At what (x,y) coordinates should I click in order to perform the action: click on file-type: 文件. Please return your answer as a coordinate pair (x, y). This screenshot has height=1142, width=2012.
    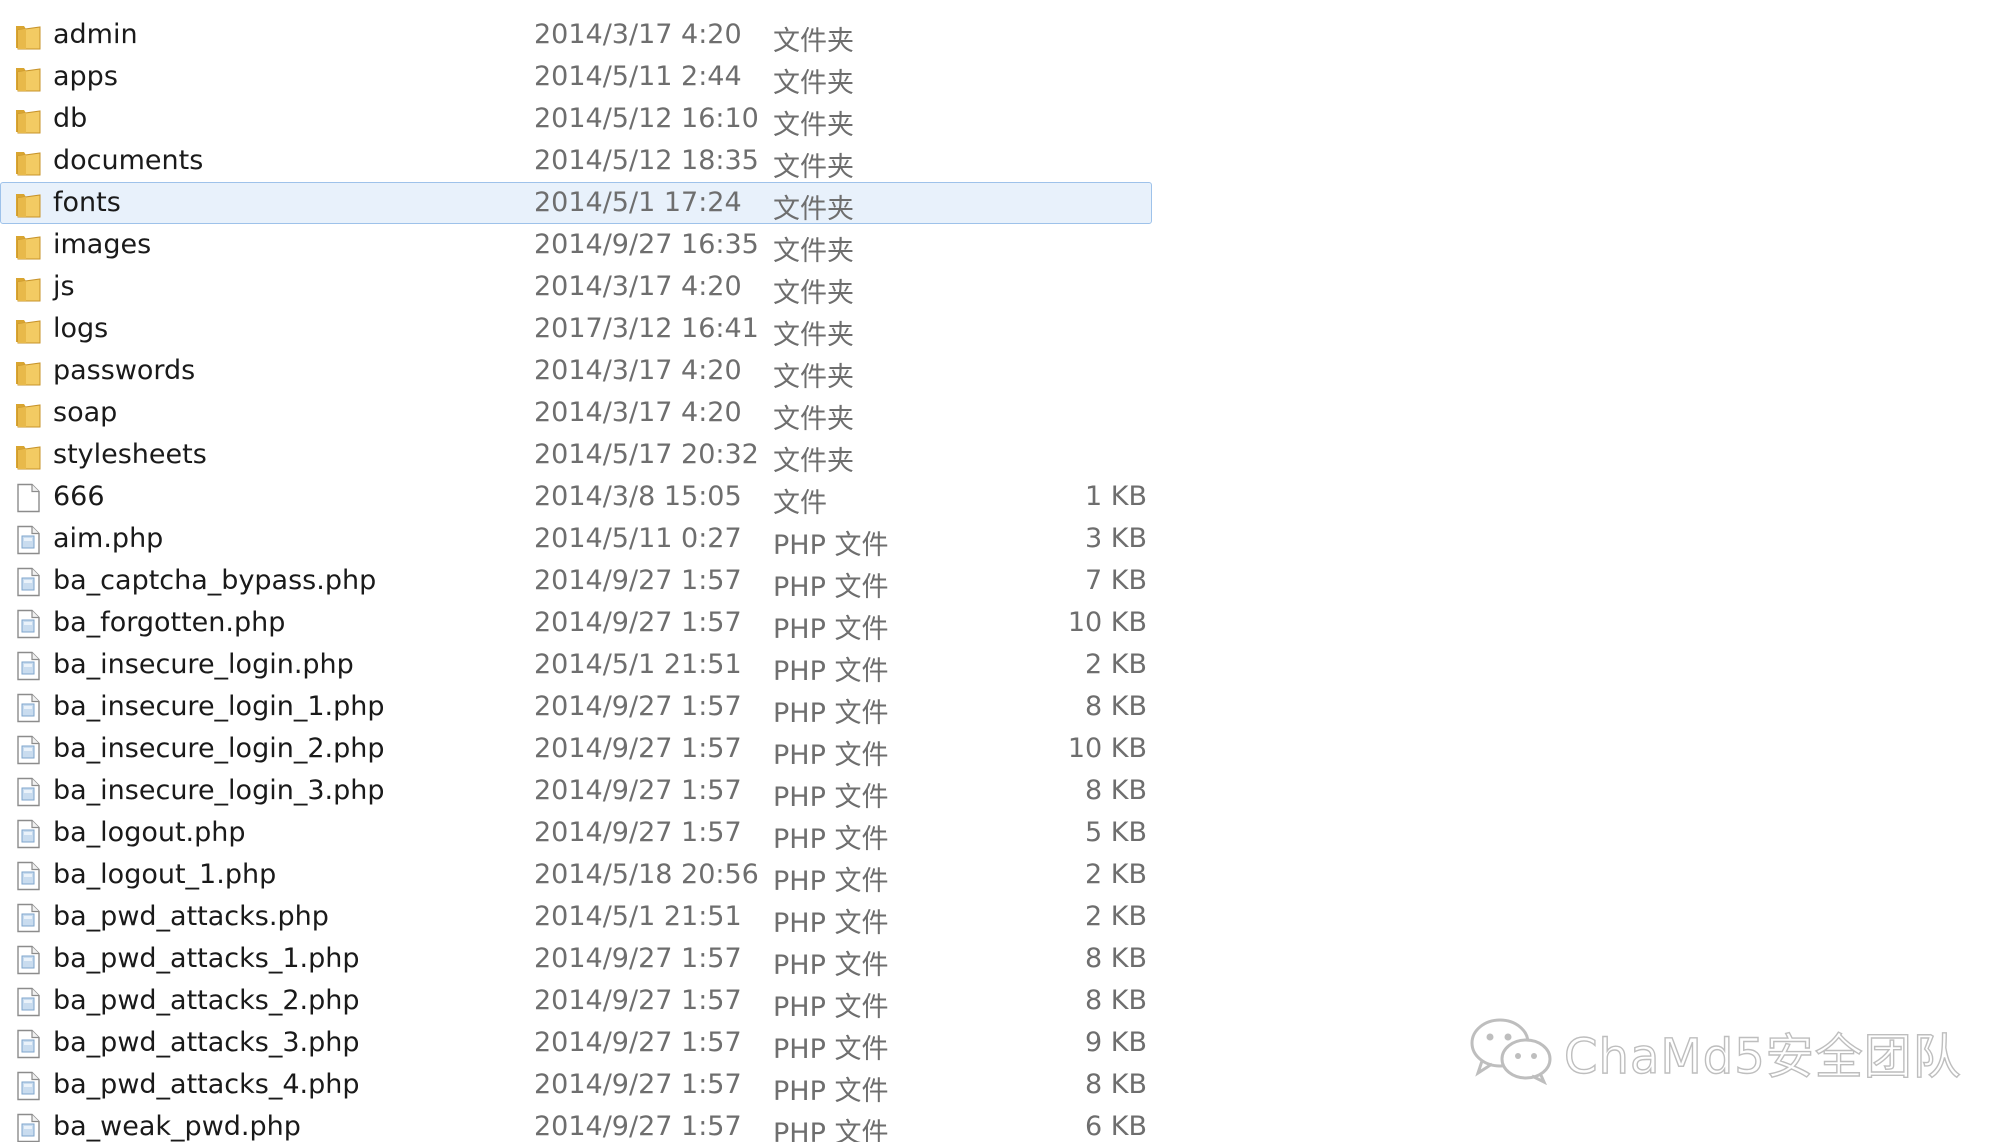
    Looking at the image, I should click on (800, 503).